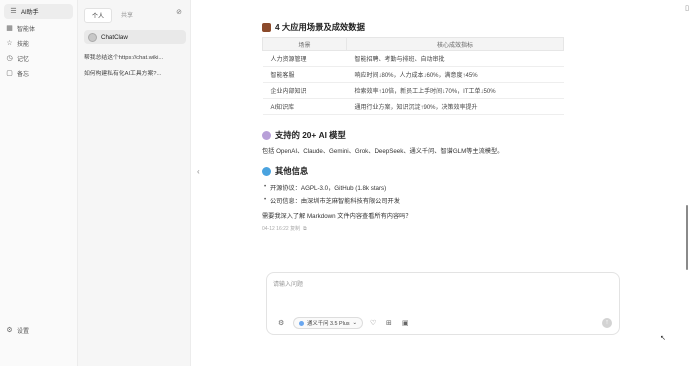  What do you see at coordinates (663, 338) in the screenshot?
I see `mouse-cursor-icon: ↖` at bounding box center [663, 338].